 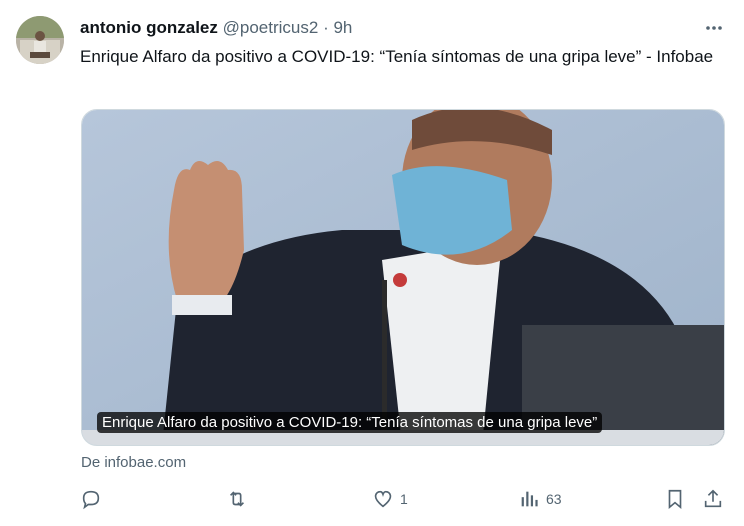 I want to click on action-bar: 1 63, so click(x=404, y=499).